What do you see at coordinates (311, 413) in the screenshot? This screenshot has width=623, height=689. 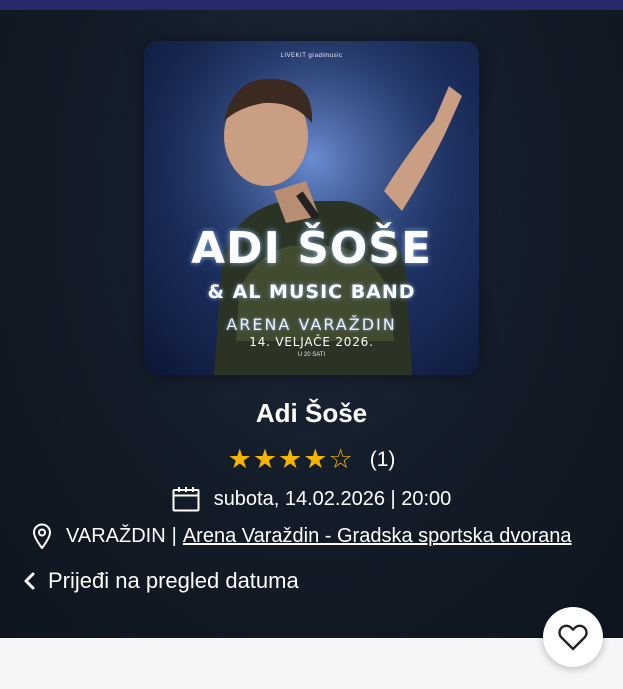 I see `event-title: Adi Šoše` at bounding box center [311, 413].